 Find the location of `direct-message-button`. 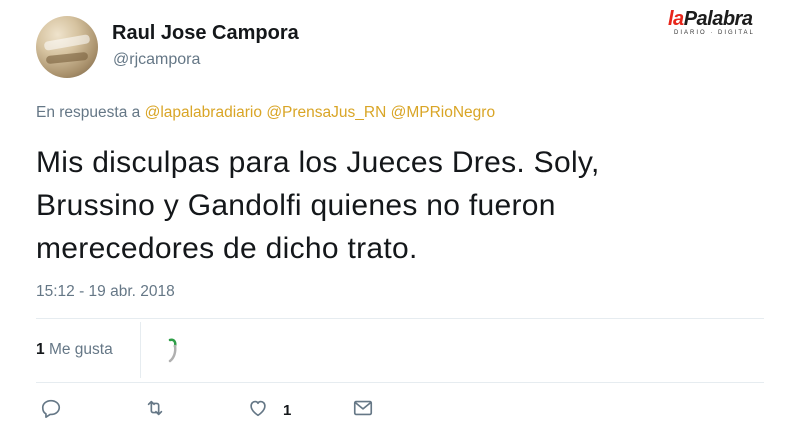

direct-message-button is located at coordinates (363, 410).